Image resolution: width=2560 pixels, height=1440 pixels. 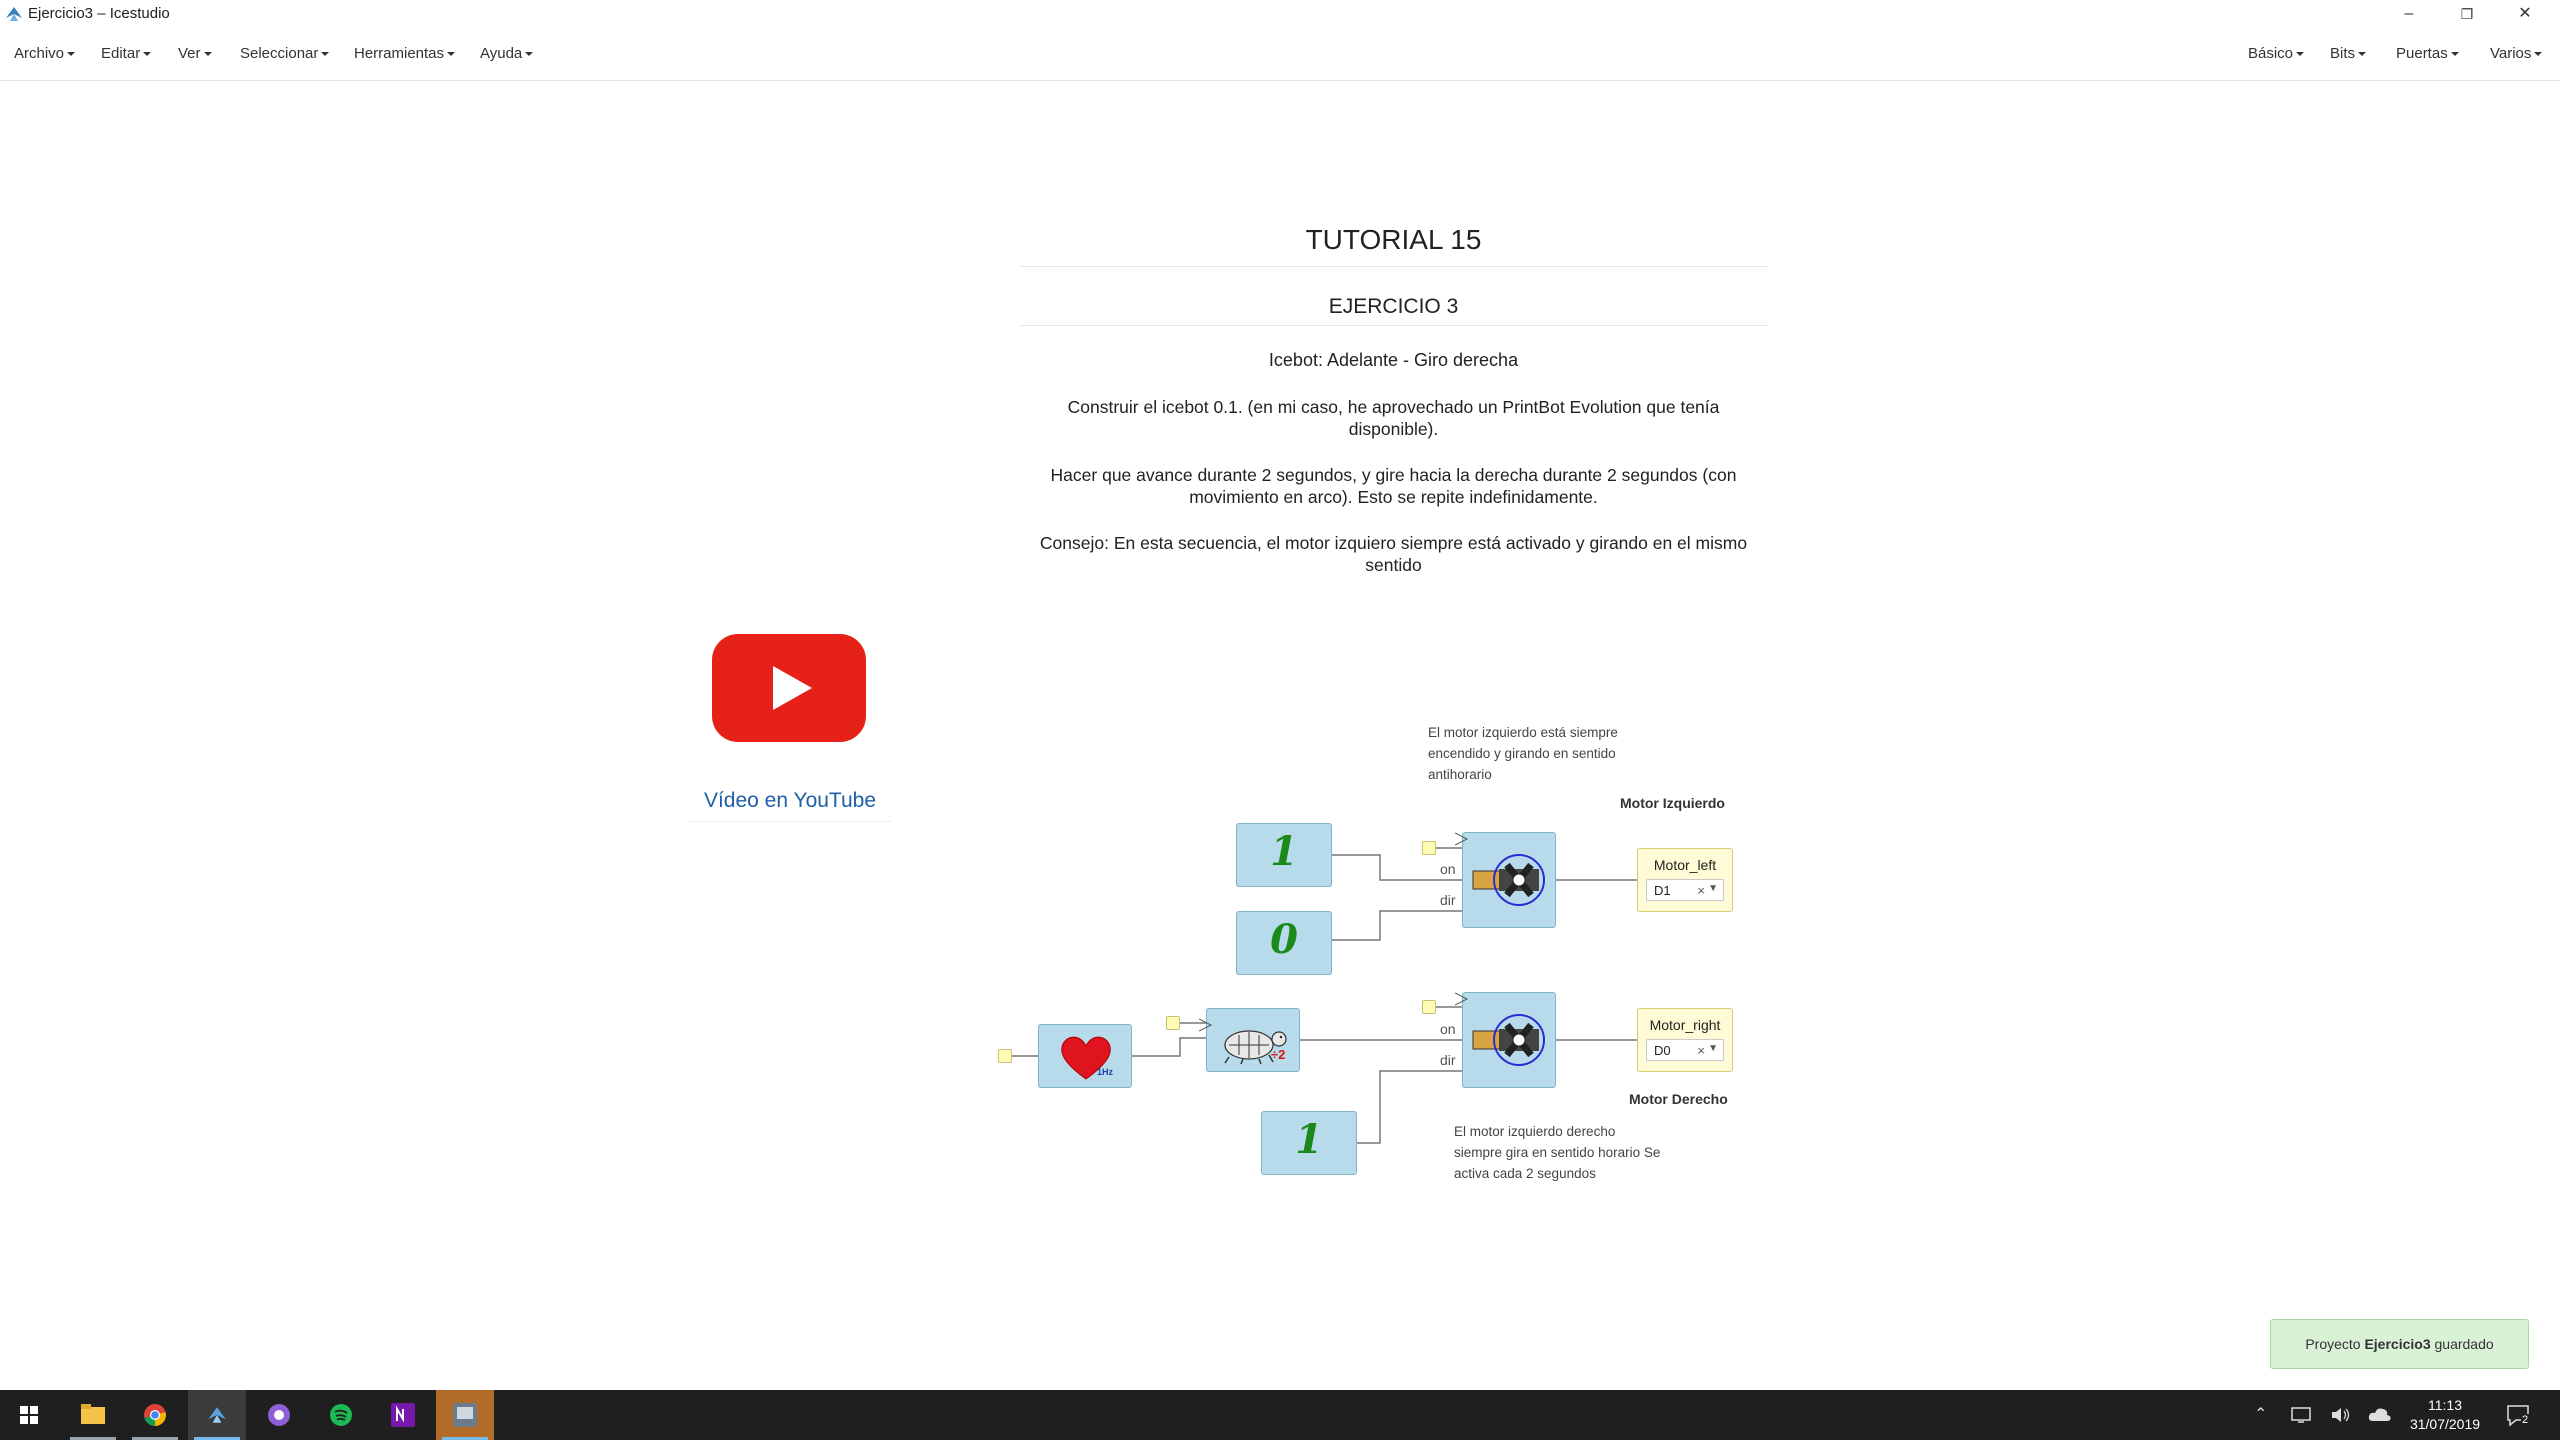 What do you see at coordinates (1429, 848) in the screenshot?
I see `motor-left-clock-port` at bounding box center [1429, 848].